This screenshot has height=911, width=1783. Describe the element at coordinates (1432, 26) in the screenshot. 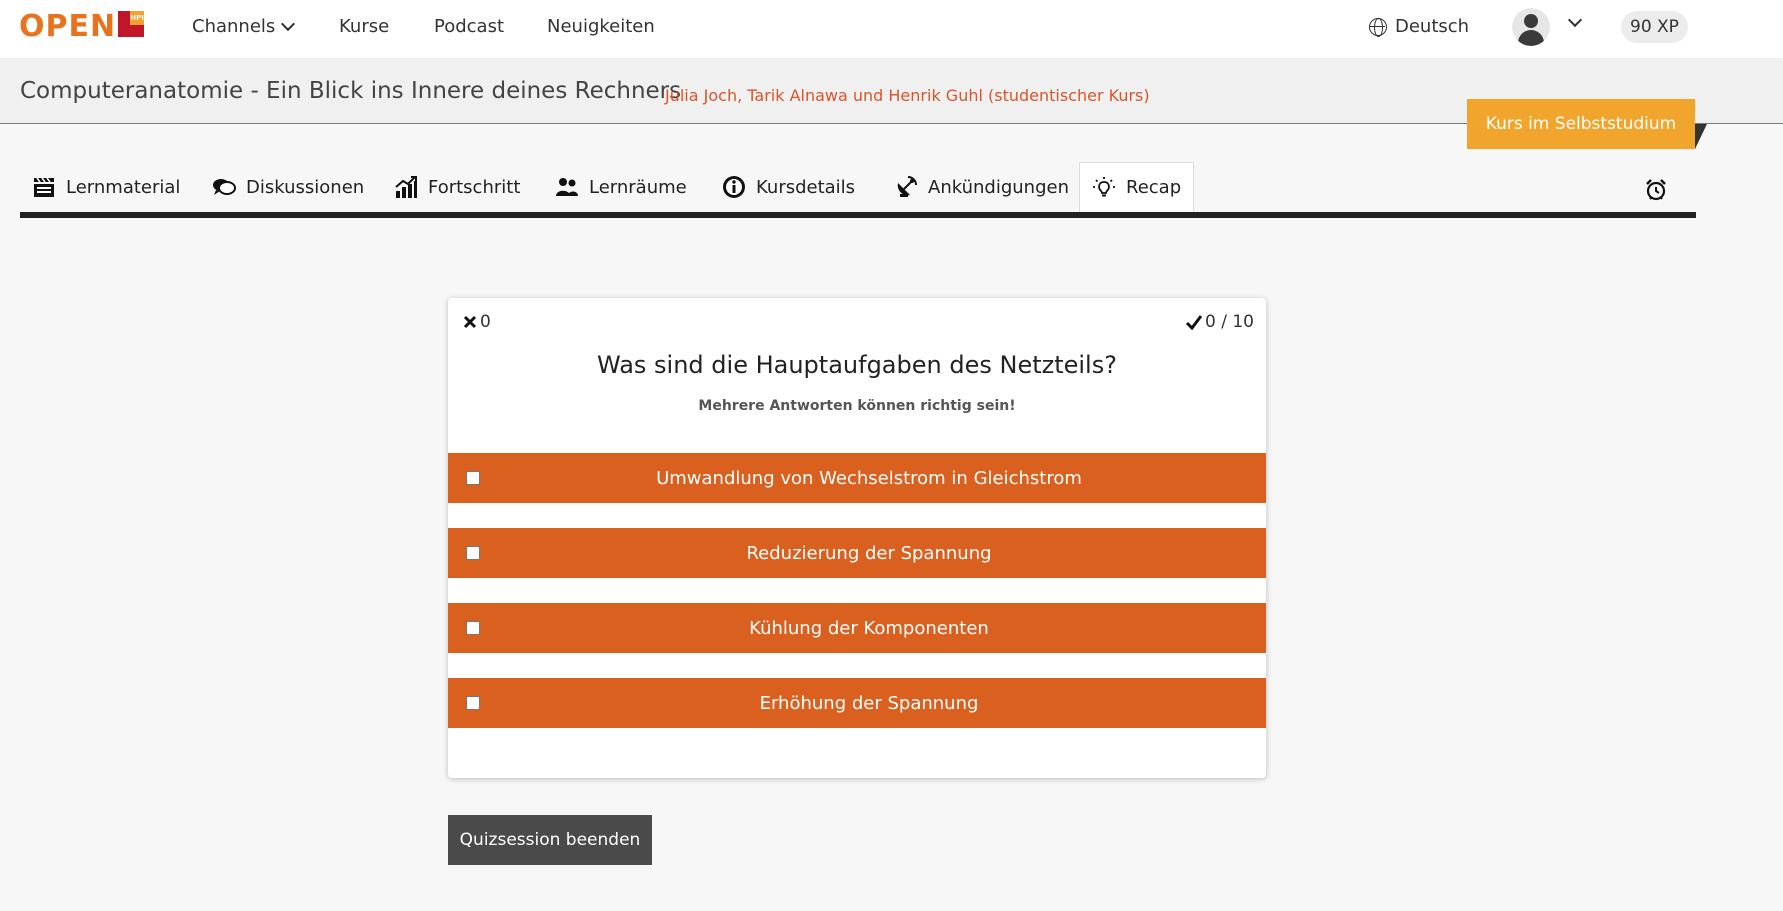

I see `language-label: Deutsch` at that location.